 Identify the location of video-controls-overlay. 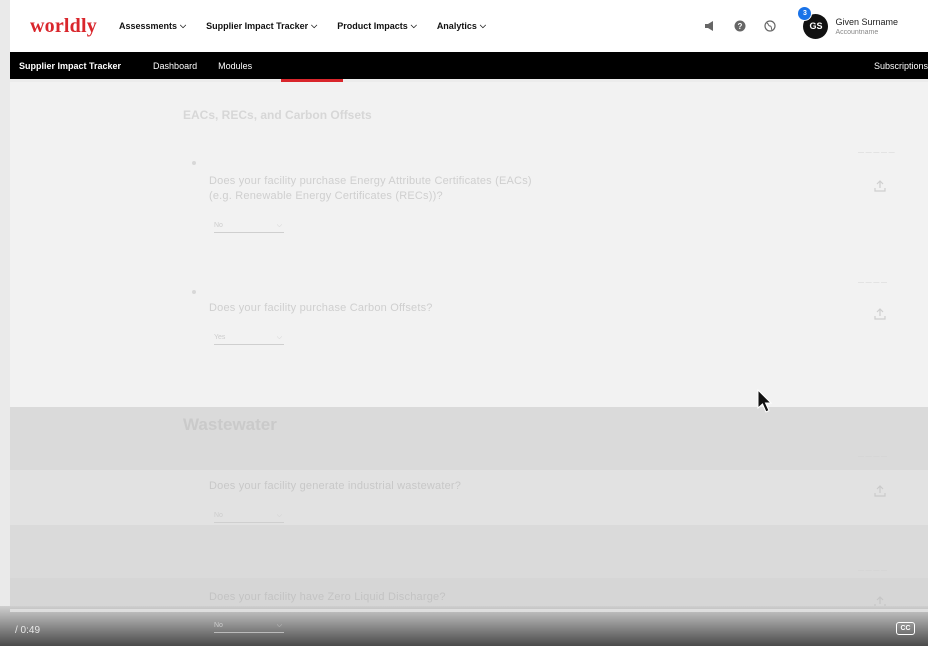
(464, 626).